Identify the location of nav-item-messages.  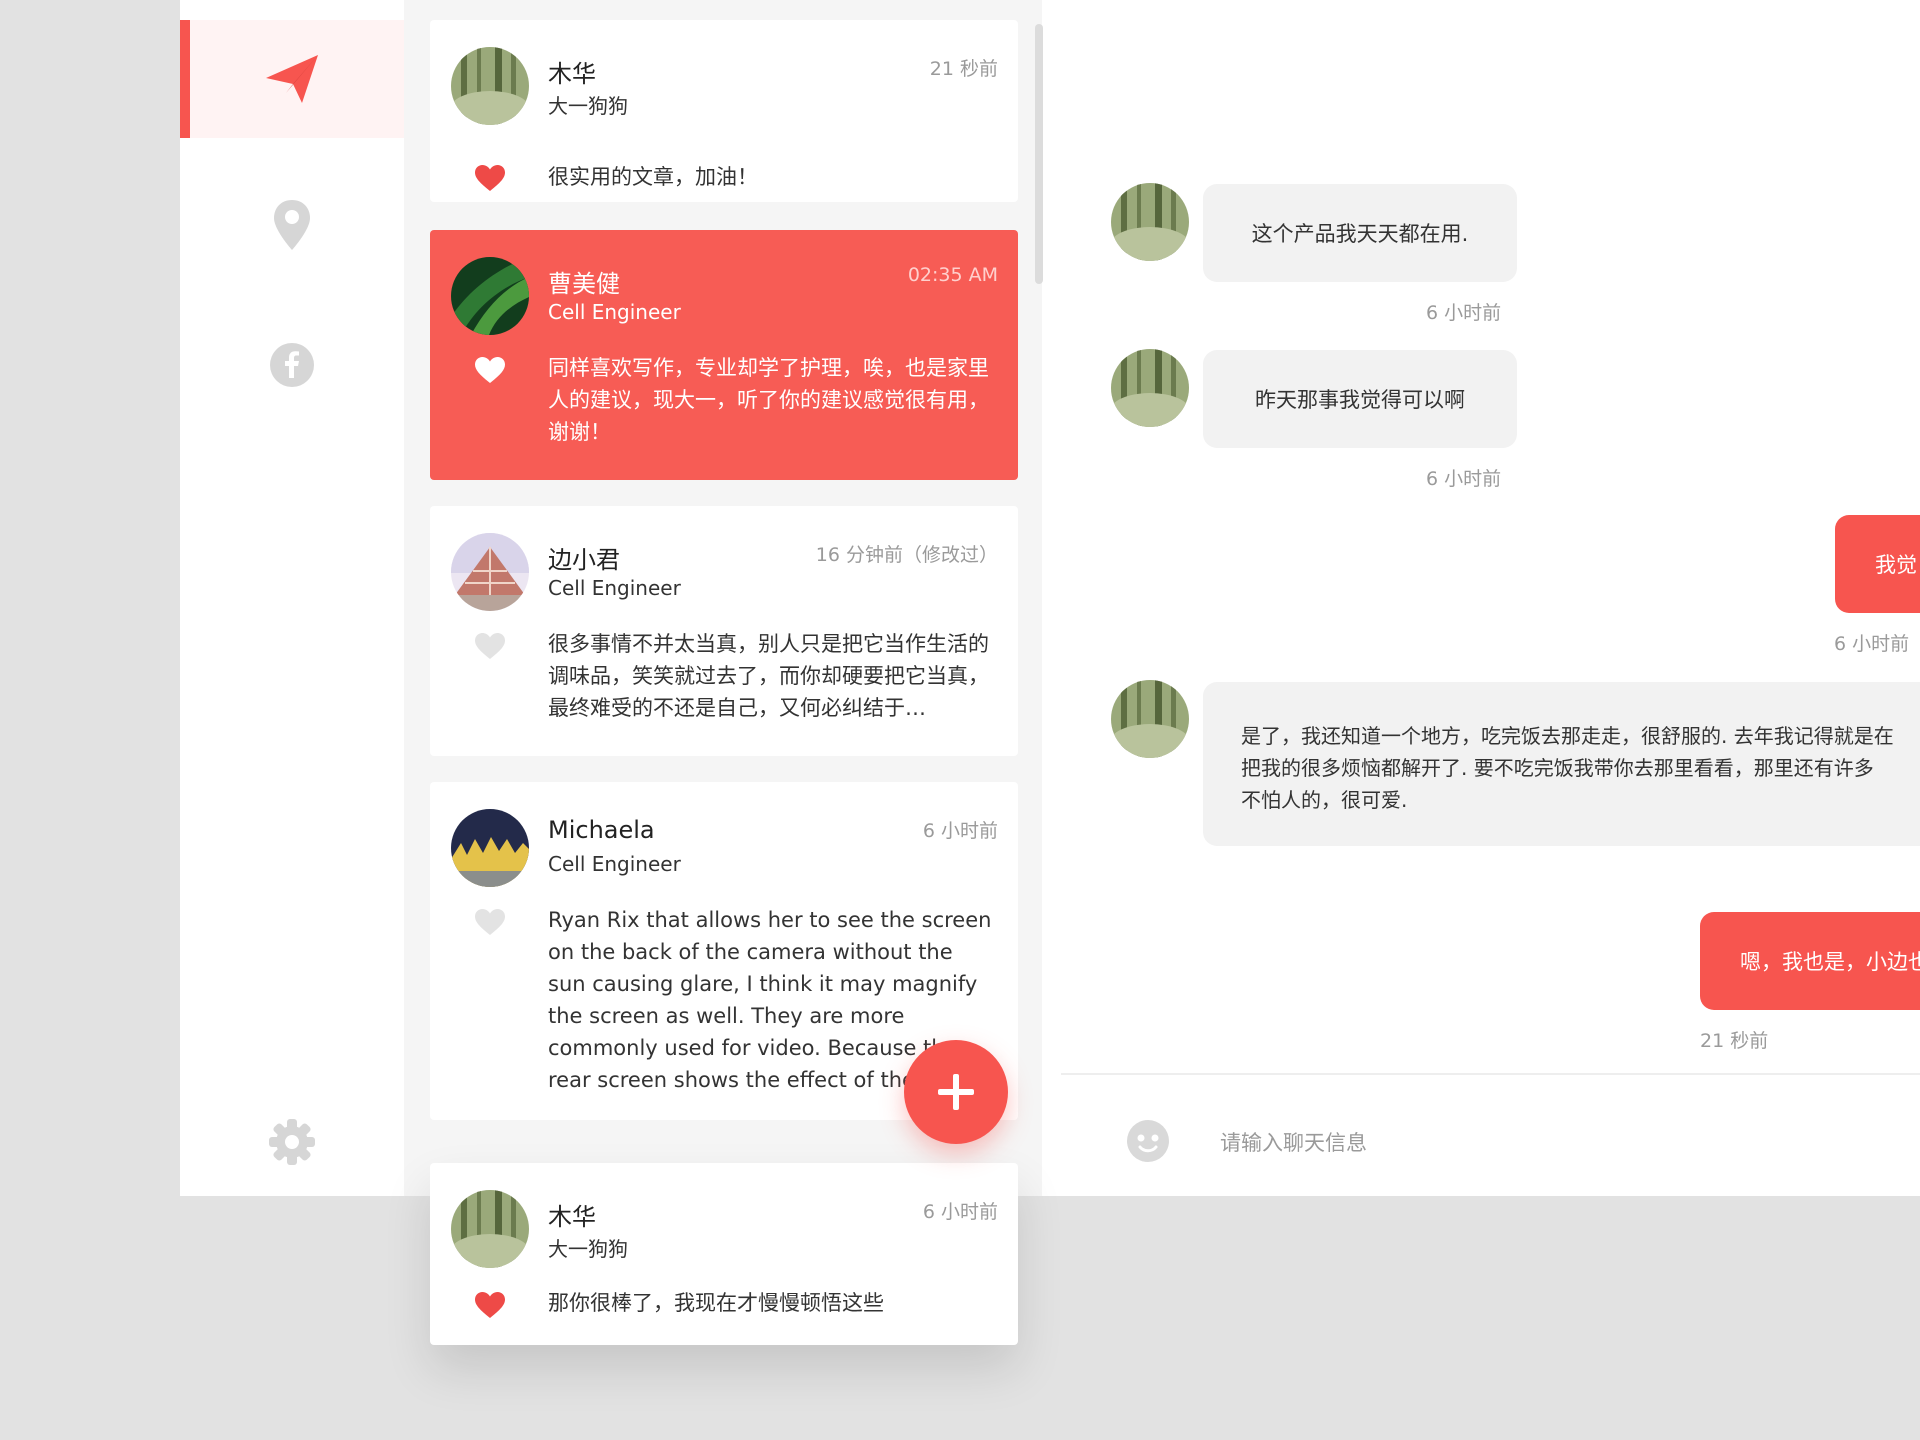
(292, 79).